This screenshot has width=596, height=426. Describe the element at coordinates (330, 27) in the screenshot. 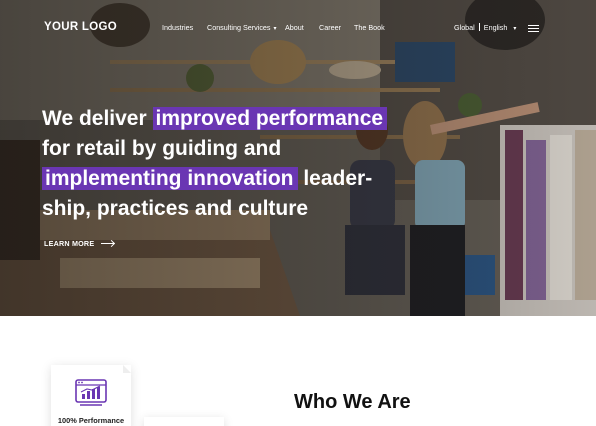

I see `nav-item-career: Career` at that location.